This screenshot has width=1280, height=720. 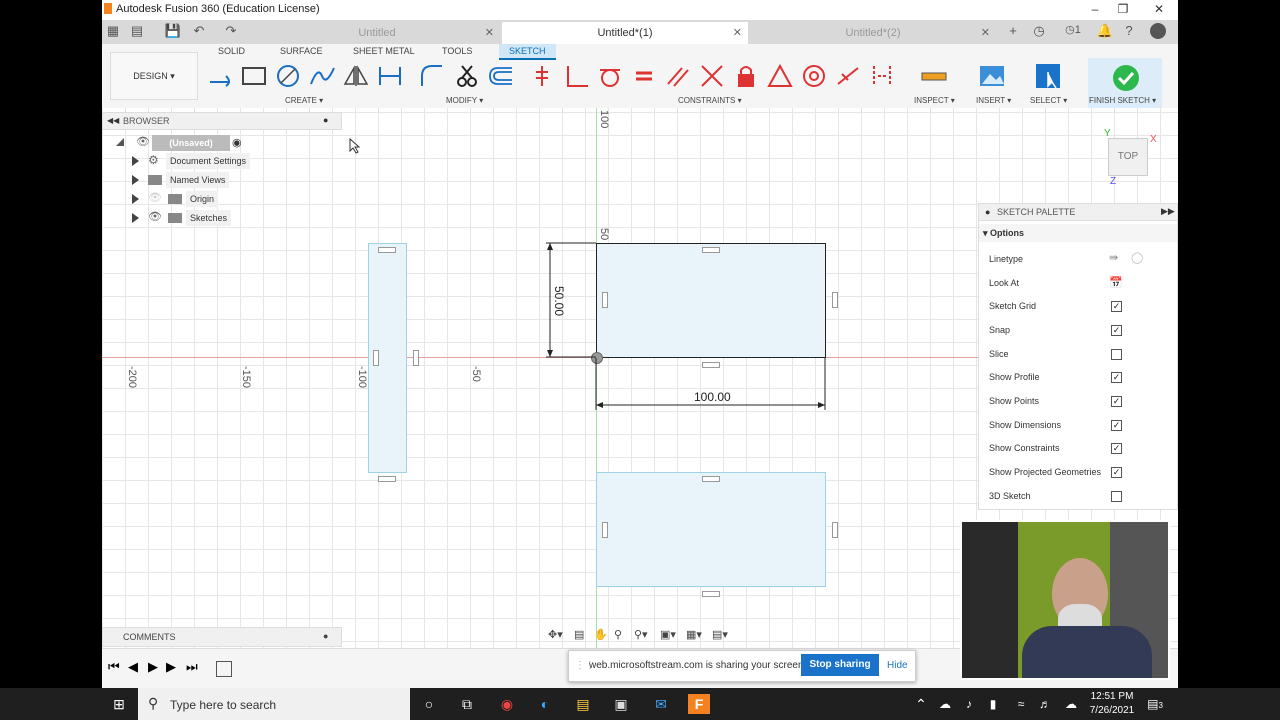 What do you see at coordinates (625, 33) in the screenshot?
I see `tab-untitled-1: Untitled*(1) ✕` at bounding box center [625, 33].